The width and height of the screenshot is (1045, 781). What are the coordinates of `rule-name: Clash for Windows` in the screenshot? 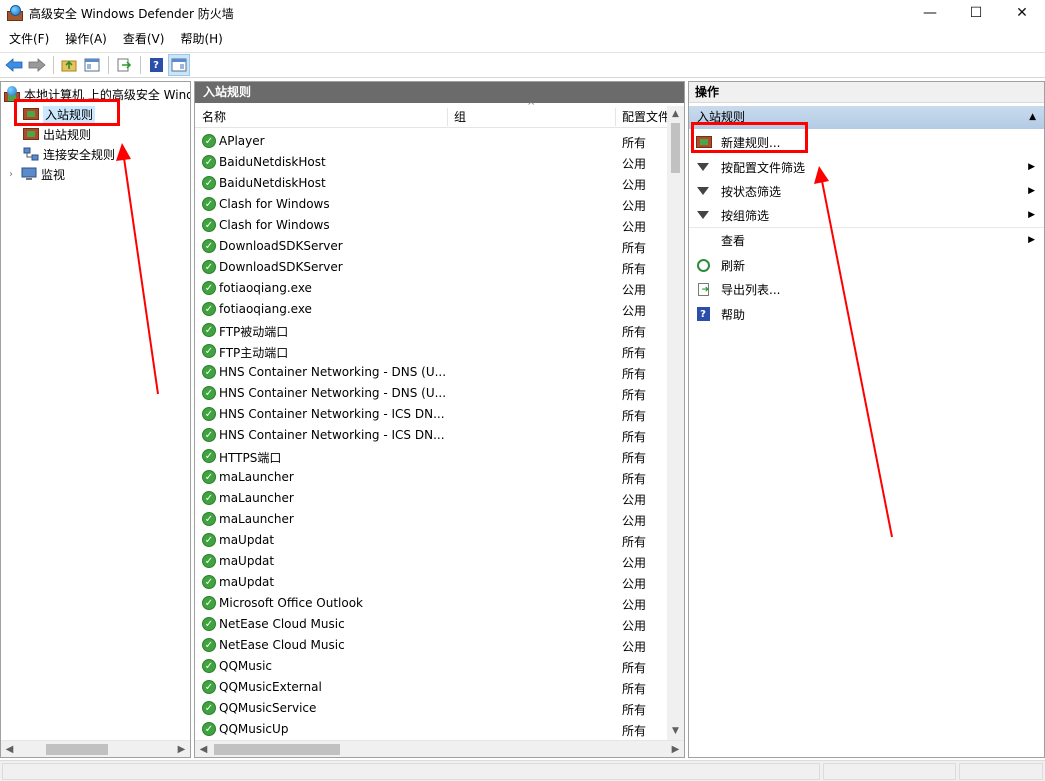 It's located at (274, 225).